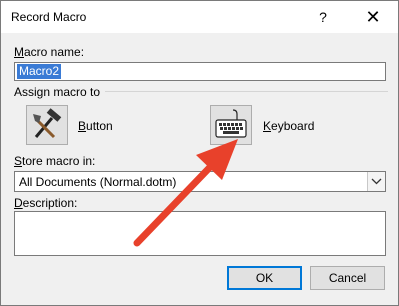 This screenshot has height=306, width=399. What do you see at coordinates (39, 71) in the screenshot?
I see `macro-name-value: Macro2` at bounding box center [39, 71].